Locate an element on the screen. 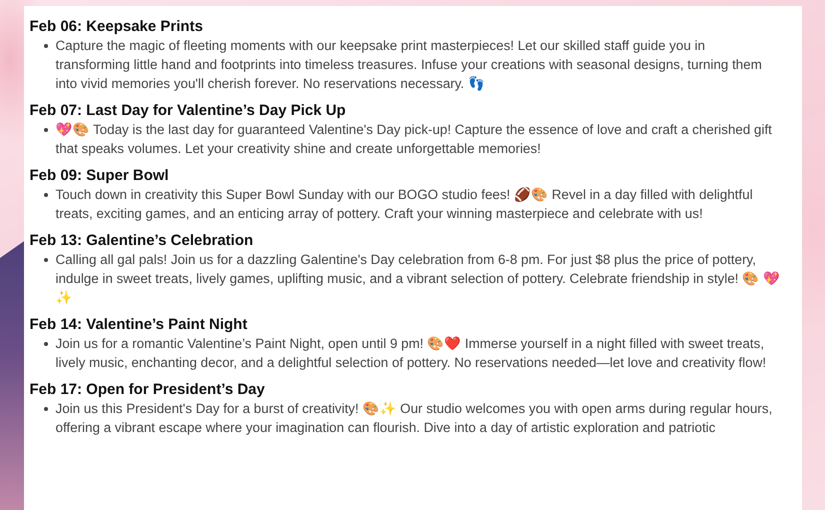  event-title: Feb 13: Galentine’s Celebration is located at coordinates (142, 240).